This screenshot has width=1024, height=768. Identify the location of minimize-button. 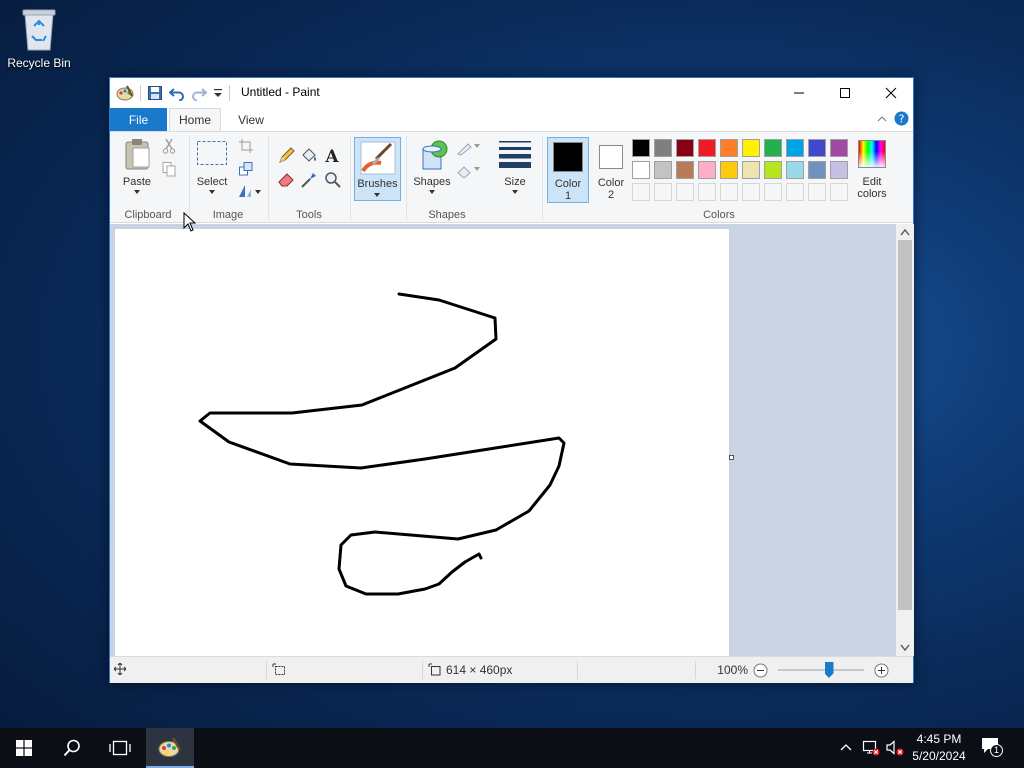
(799, 92).